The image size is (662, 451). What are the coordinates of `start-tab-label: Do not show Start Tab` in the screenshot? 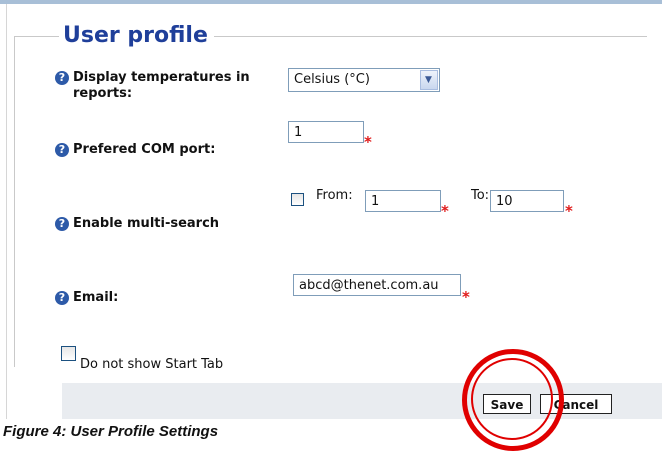 It's located at (152, 364).